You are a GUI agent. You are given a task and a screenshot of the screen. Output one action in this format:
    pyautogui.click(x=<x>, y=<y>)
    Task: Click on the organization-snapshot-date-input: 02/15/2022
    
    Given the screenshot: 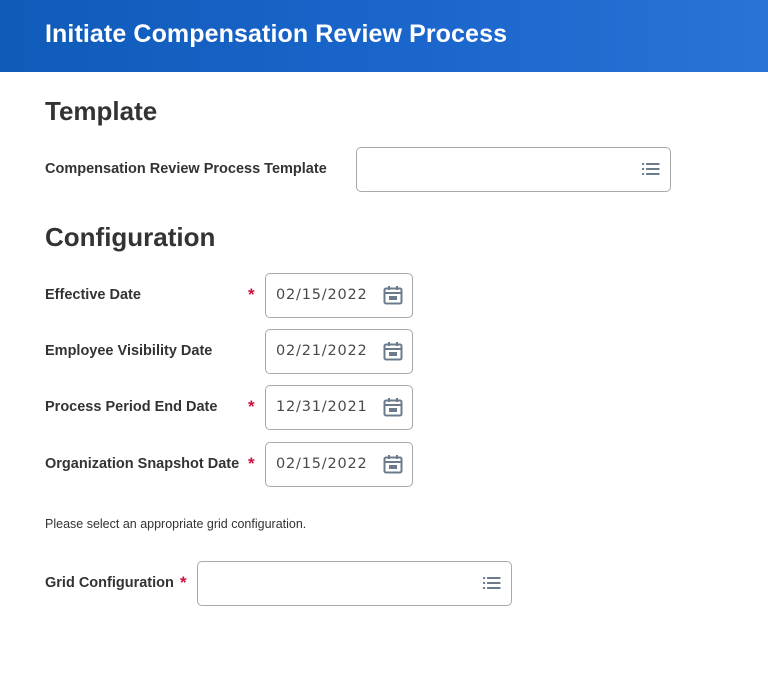 What is the action you would take?
    pyautogui.click(x=339, y=464)
    